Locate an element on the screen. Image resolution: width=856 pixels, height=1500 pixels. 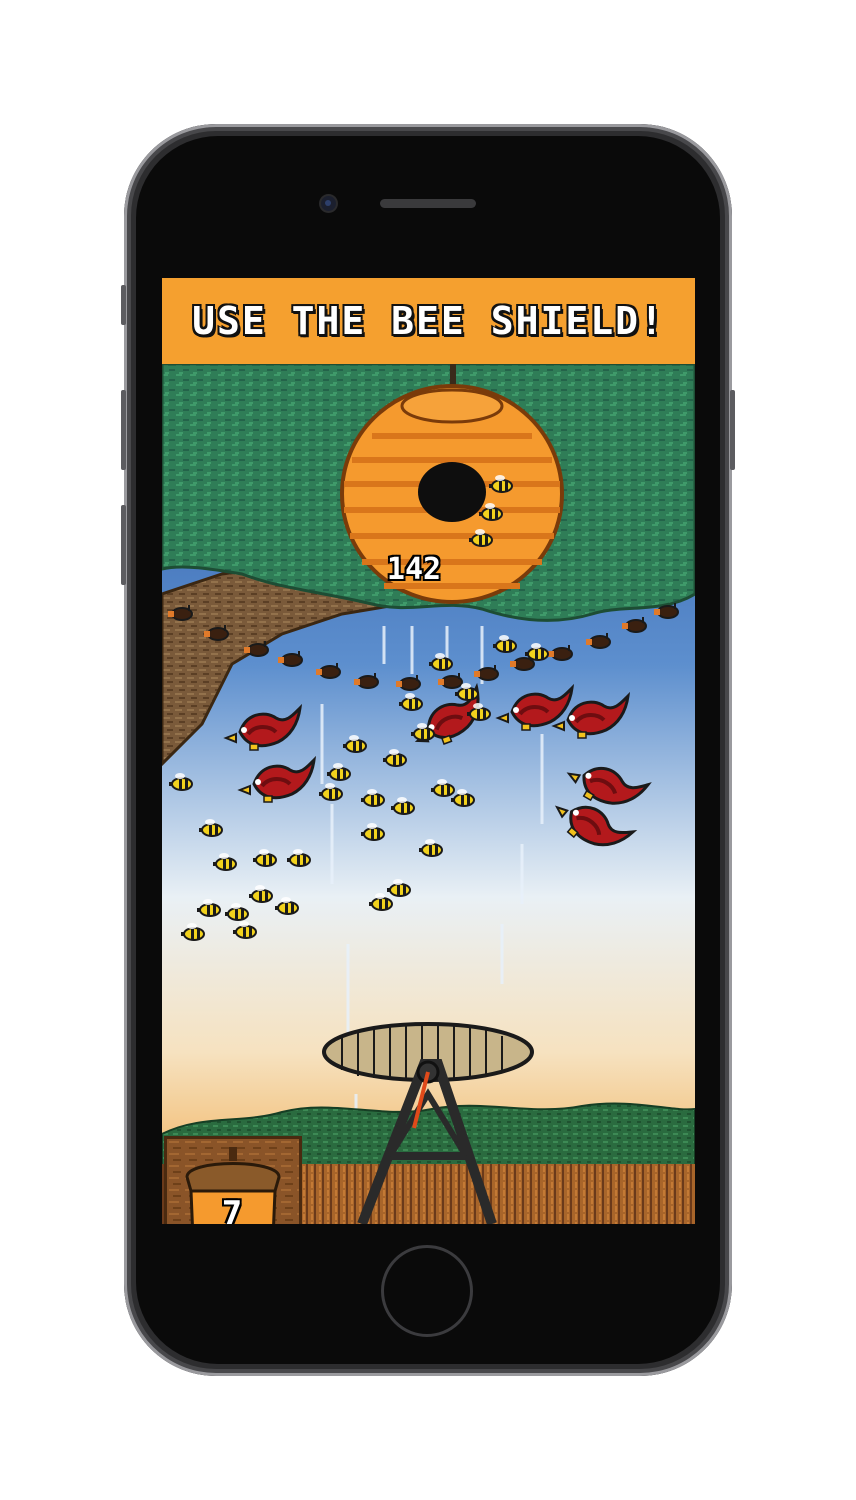
acorn-counter: 7 is located at coordinates (232, 1209).